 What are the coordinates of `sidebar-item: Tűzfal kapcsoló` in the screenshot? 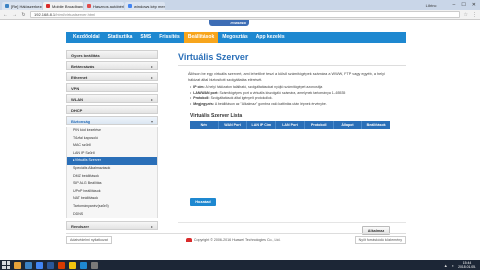 It's located at (112, 138).